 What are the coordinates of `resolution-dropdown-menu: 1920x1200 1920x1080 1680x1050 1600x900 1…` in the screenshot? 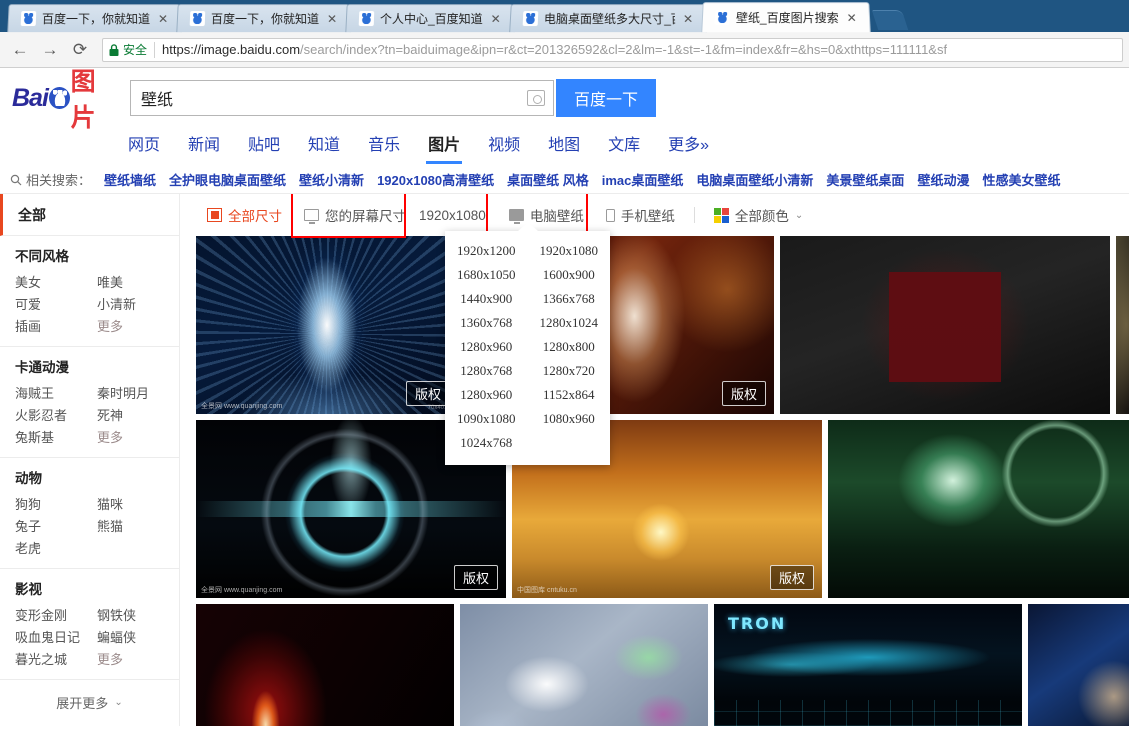 It's located at (528, 343).